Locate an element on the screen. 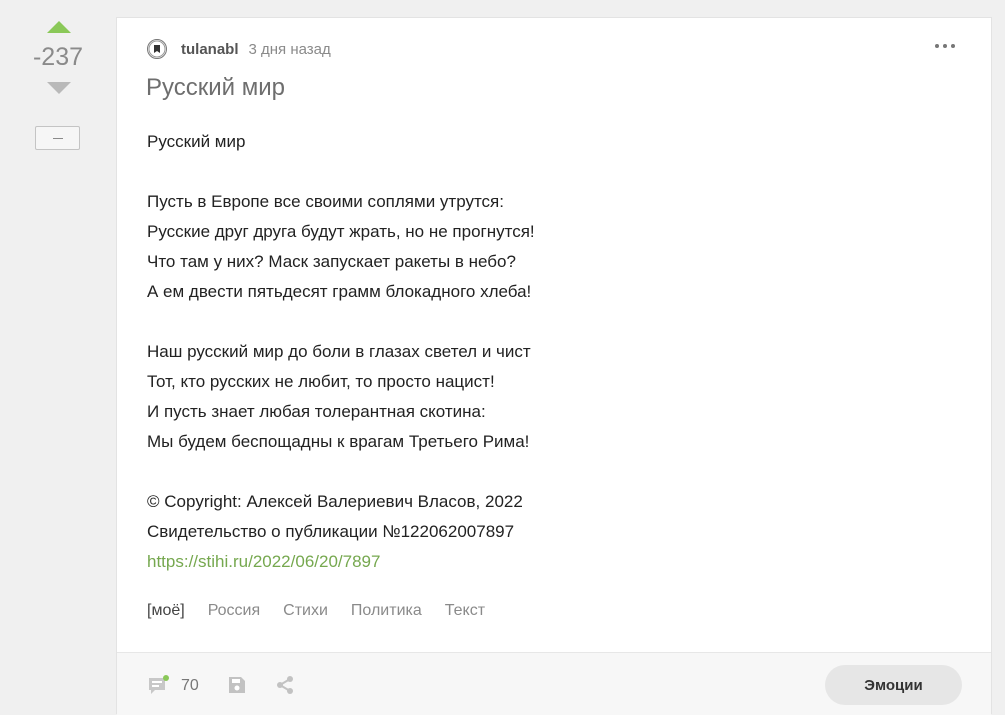 This screenshot has height=715, width=1005. emotions-button: Эмоции is located at coordinates (893, 685).